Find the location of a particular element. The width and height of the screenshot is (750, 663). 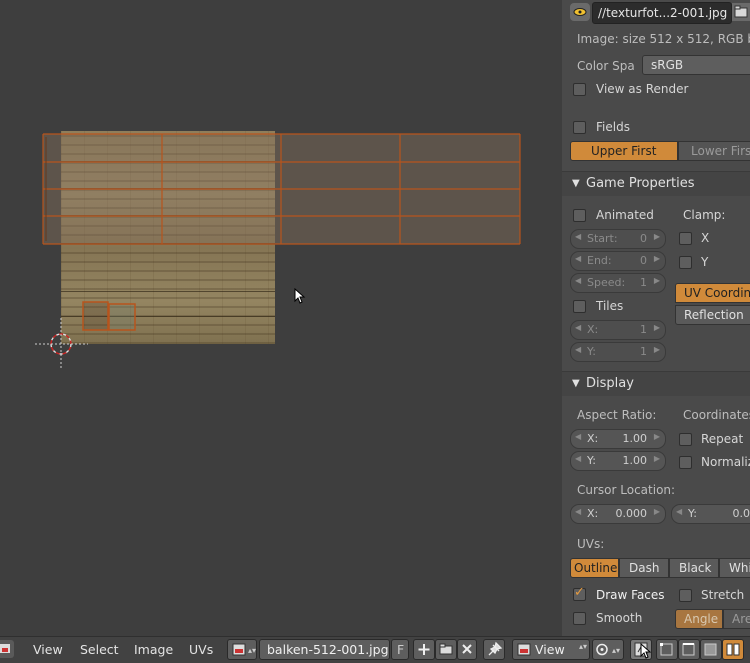

repeat-label: Repeat is located at coordinates (722, 439).